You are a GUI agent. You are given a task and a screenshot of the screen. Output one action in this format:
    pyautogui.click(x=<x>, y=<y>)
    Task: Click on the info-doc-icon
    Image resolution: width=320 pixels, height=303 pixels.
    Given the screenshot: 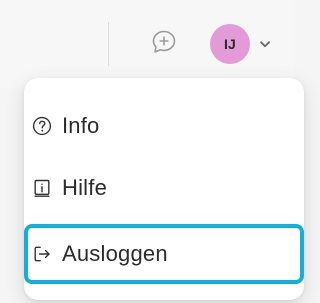 What is the action you would take?
    pyautogui.click(x=42, y=188)
    